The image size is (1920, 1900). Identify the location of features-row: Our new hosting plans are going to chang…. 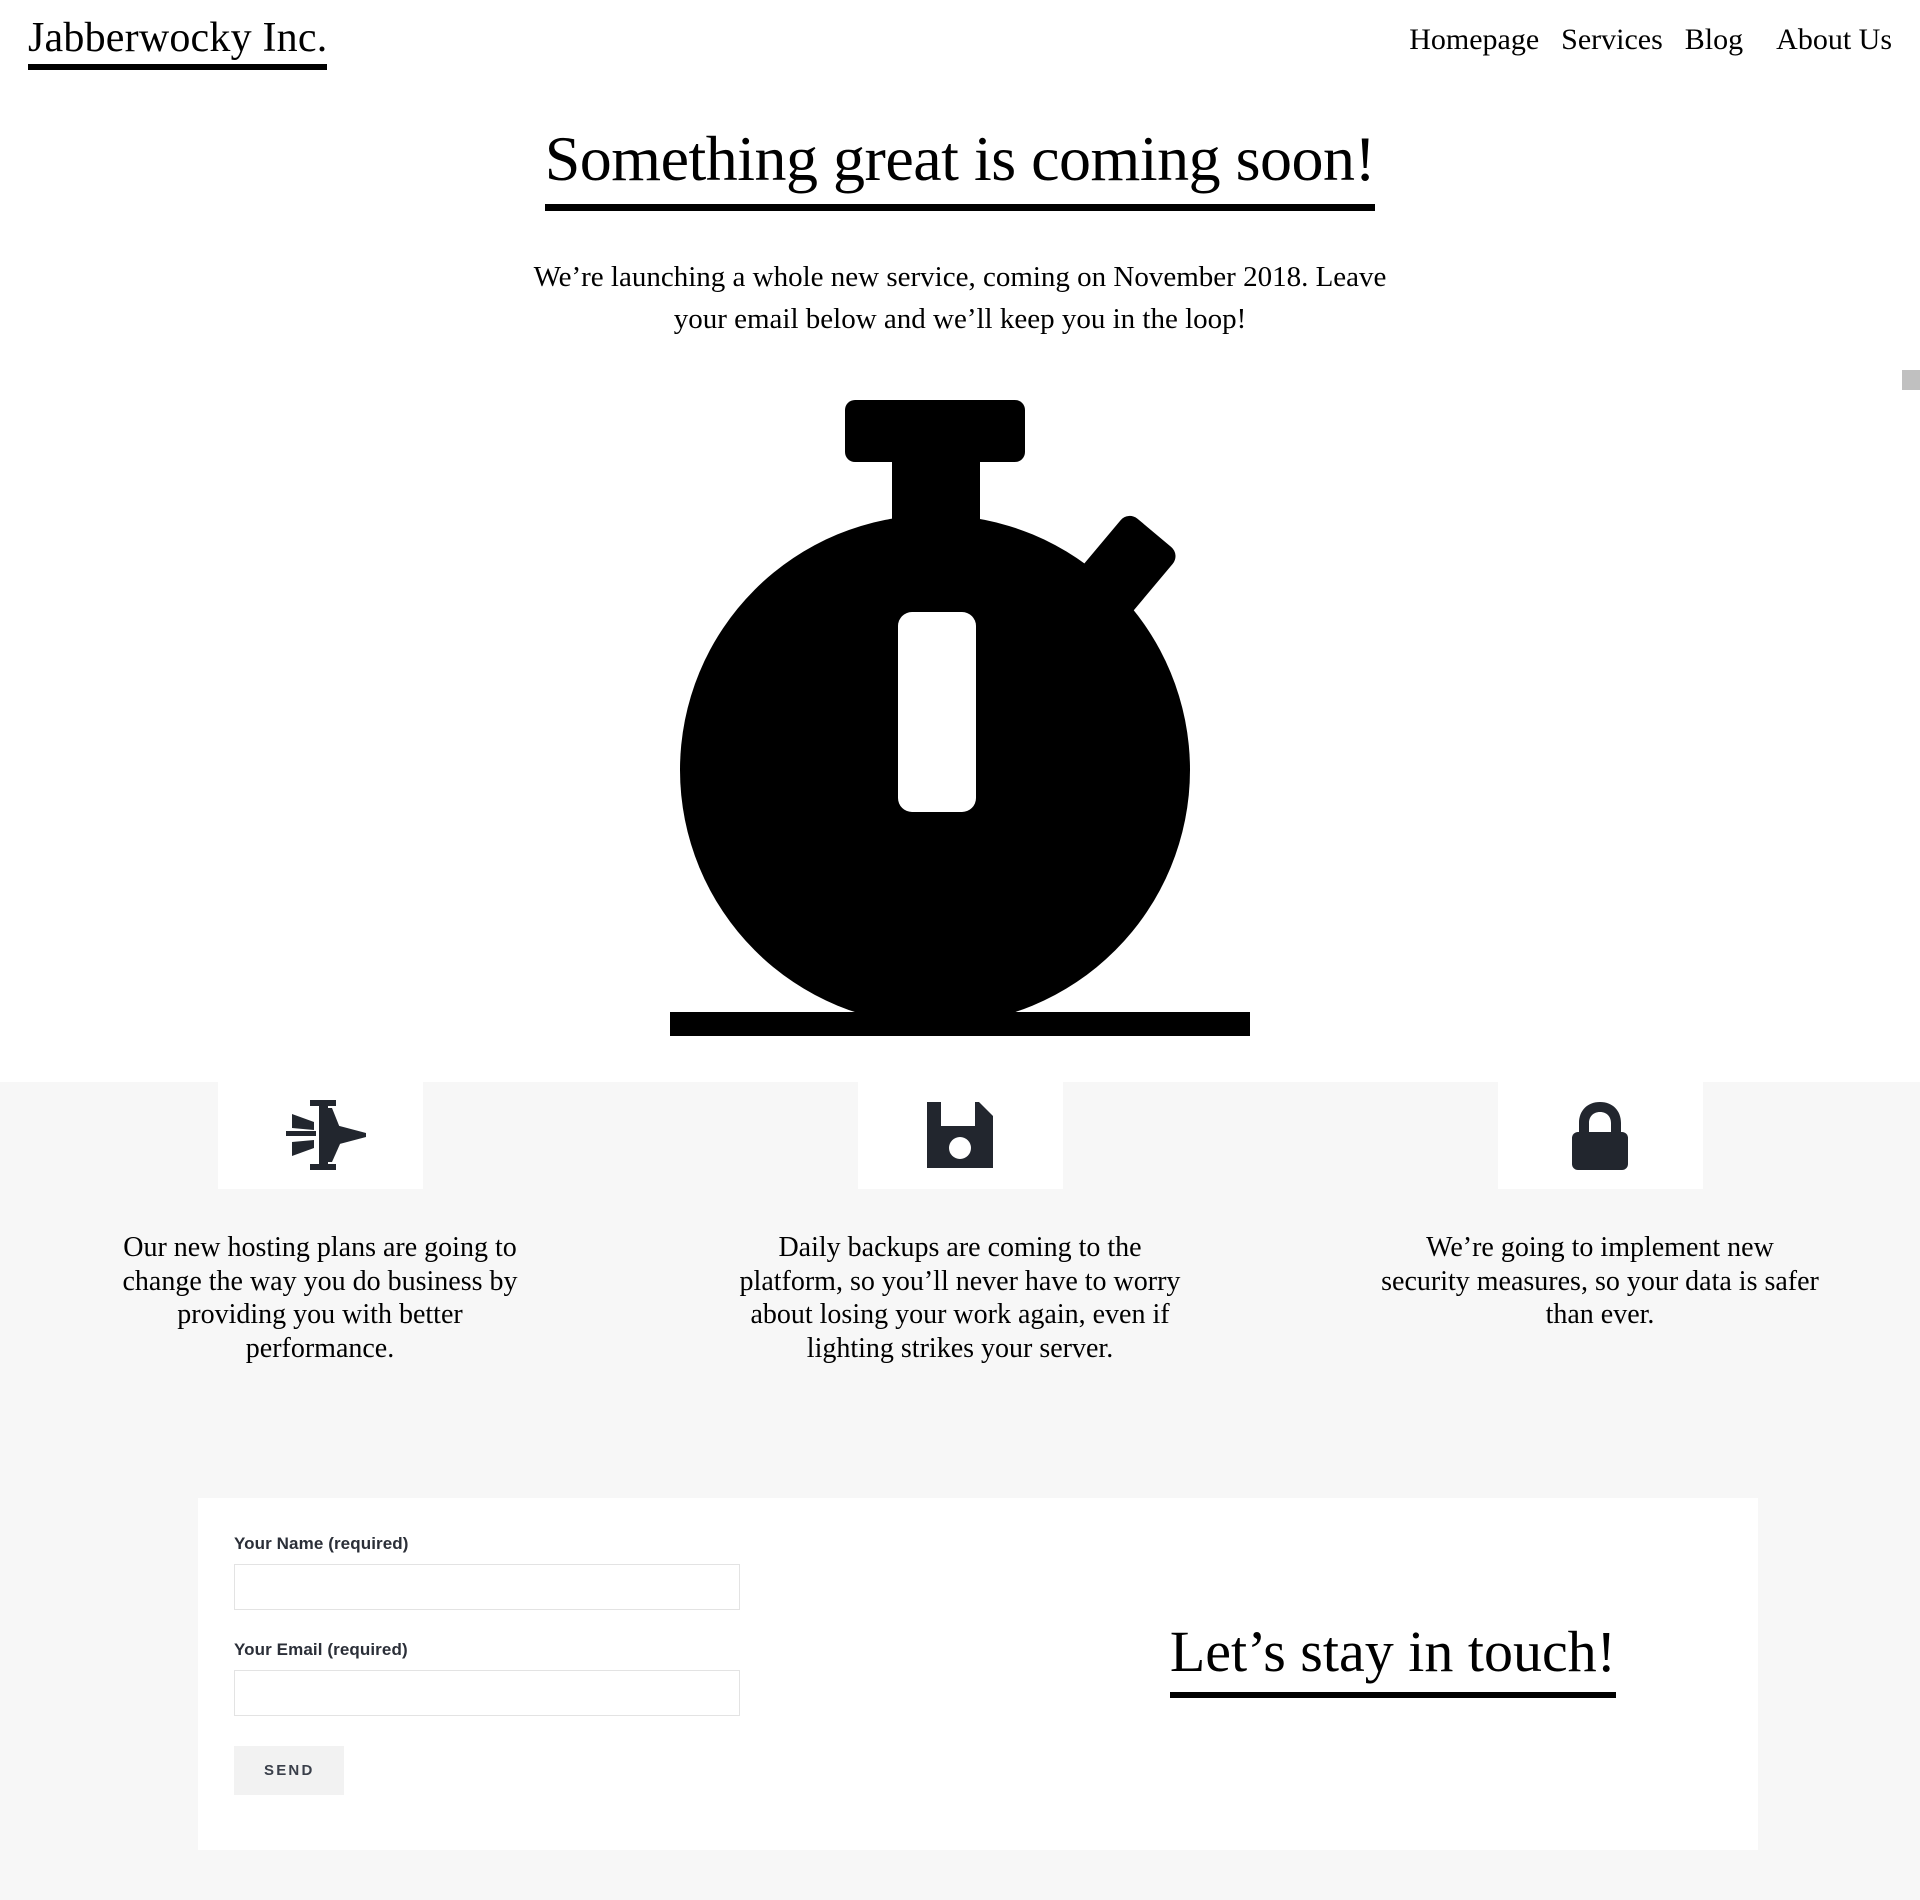
(960, 1223).